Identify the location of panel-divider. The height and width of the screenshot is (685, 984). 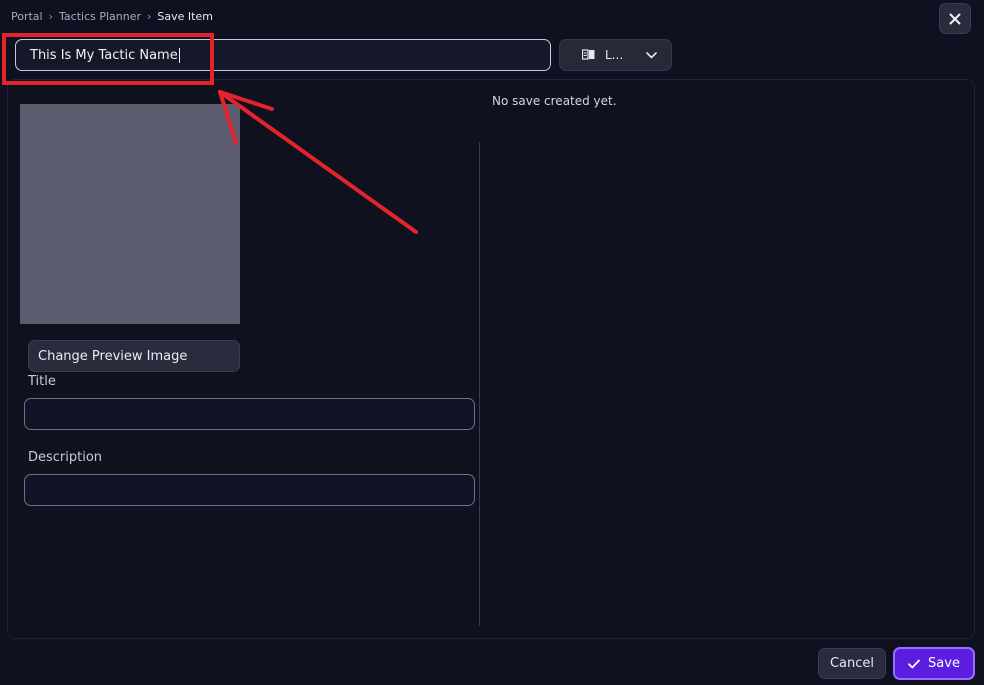
(479, 384).